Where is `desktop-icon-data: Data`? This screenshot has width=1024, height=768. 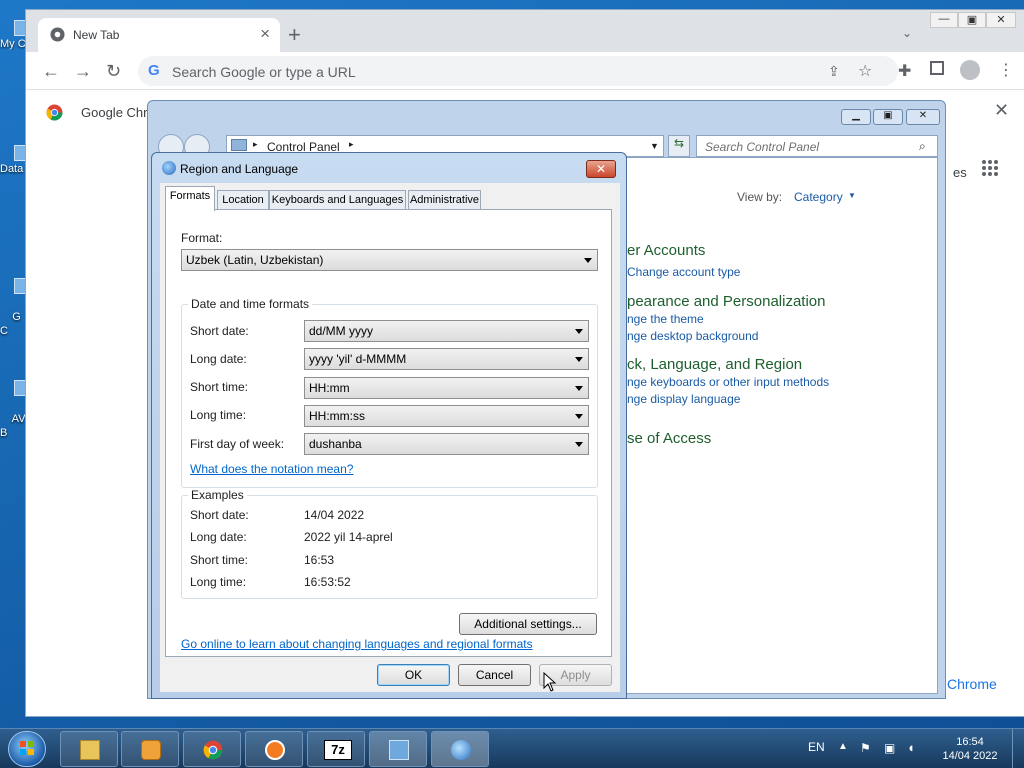
desktop-icon-data: Data is located at coordinates (13, 160).